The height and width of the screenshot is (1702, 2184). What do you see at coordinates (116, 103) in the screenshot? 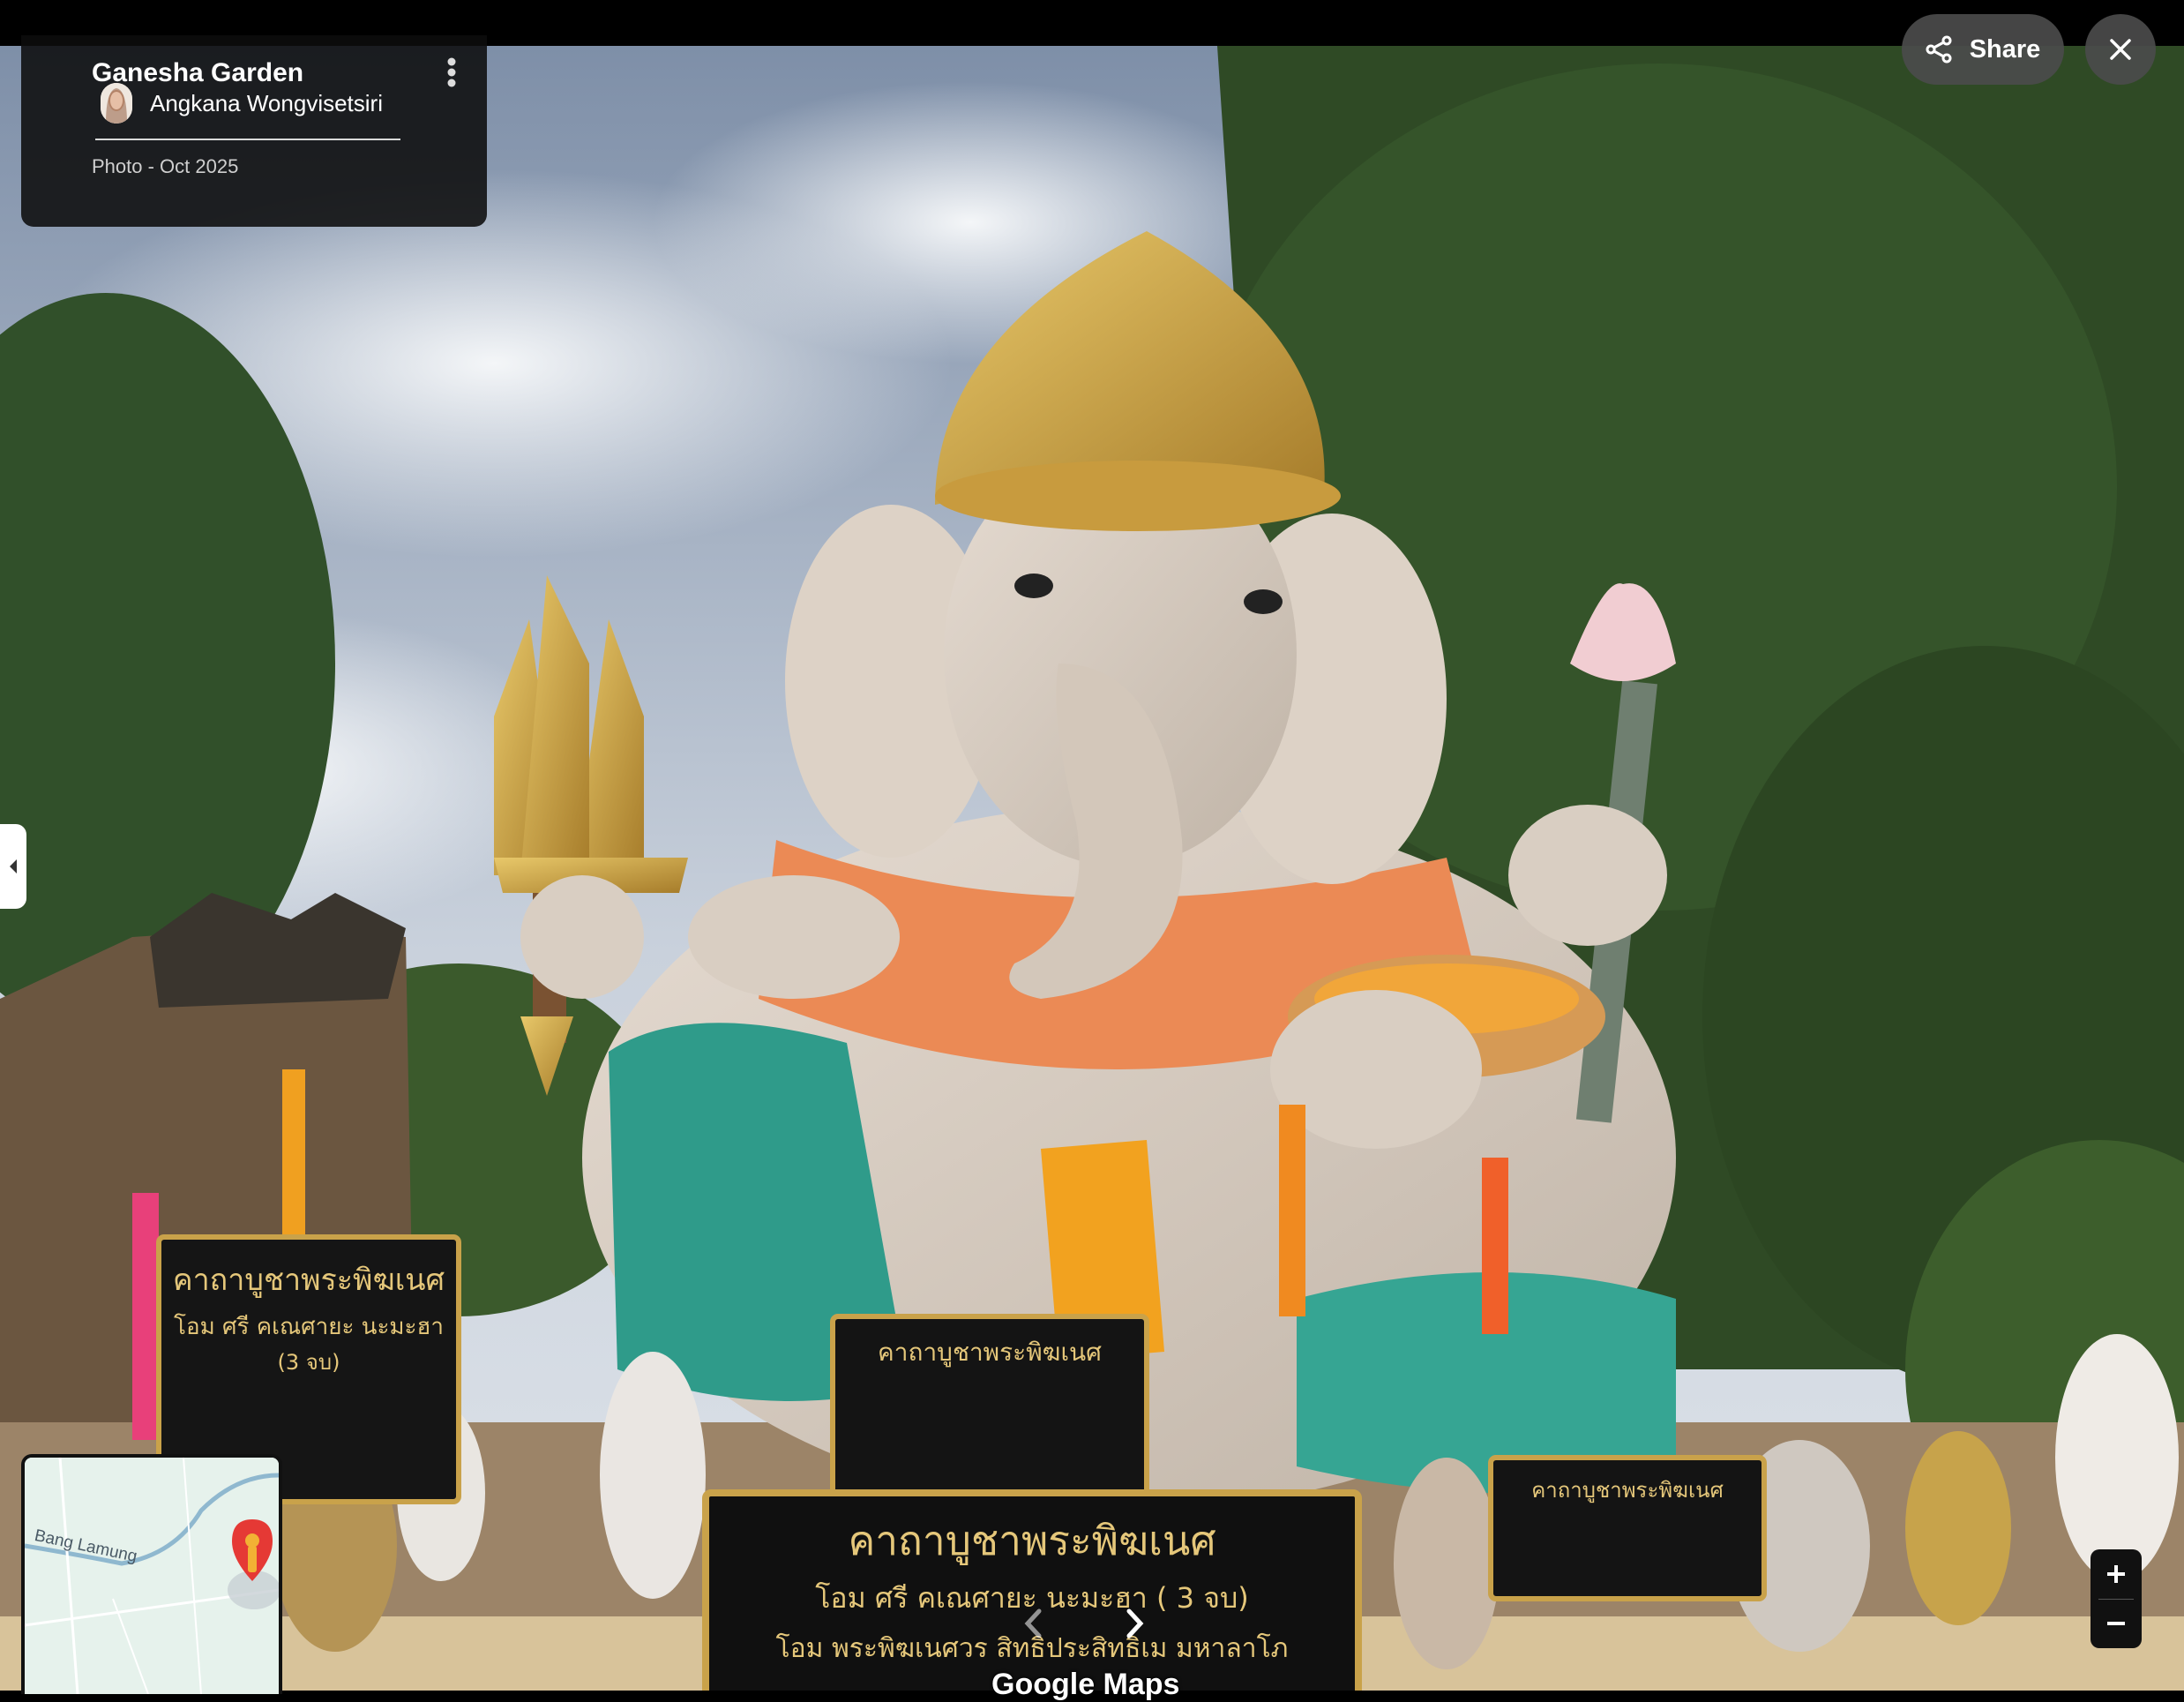
I see `avatar` at bounding box center [116, 103].